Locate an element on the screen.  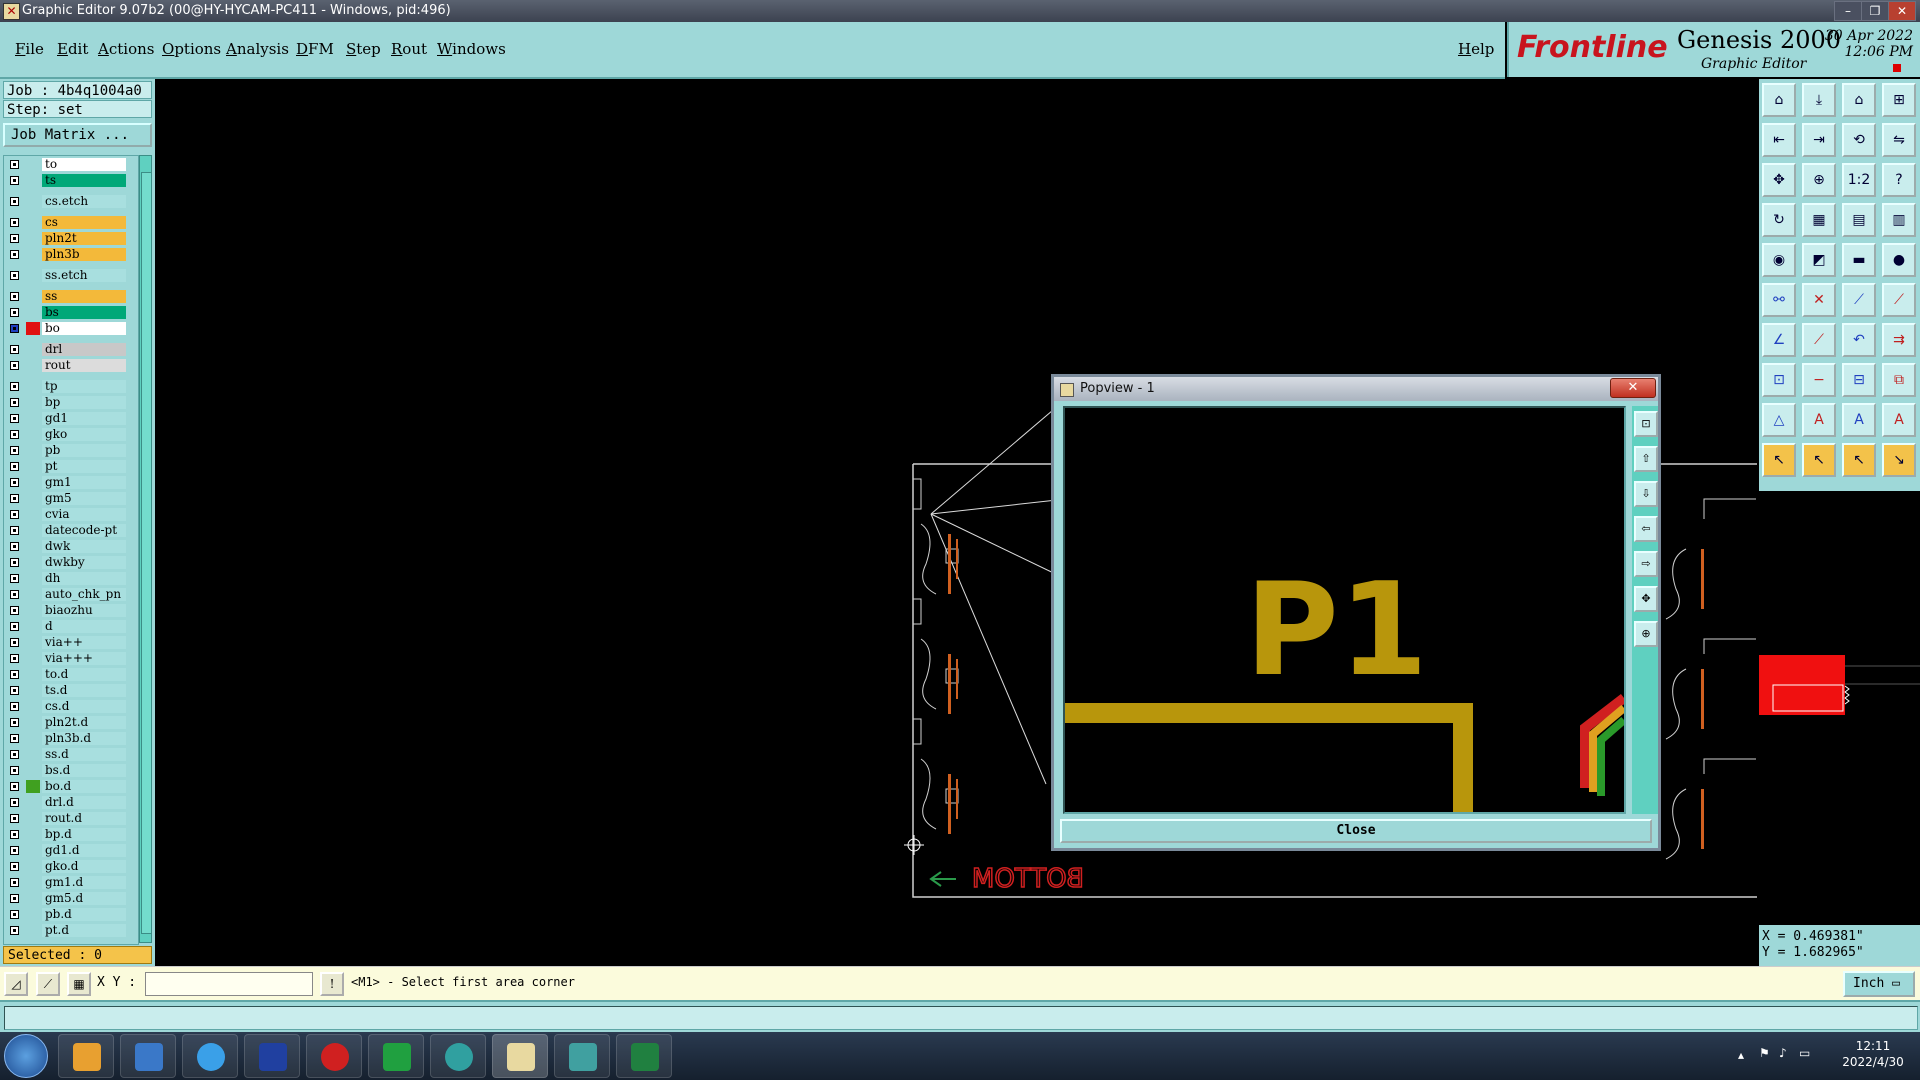
arc-node-icon: ⟋ is located at coordinates (1899, 300).